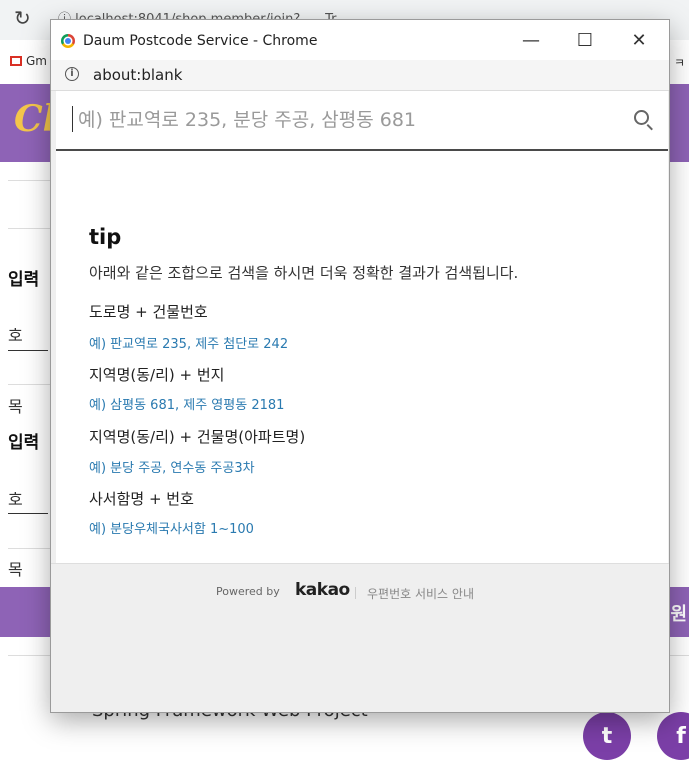 Image resolution: width=689 pixels, height=760 pixels. Describe the element at coordinates (172, 468) in the screenshot. I see `tip-item-example: 예) 분당 주공, 연수동 주공3차` at that location.